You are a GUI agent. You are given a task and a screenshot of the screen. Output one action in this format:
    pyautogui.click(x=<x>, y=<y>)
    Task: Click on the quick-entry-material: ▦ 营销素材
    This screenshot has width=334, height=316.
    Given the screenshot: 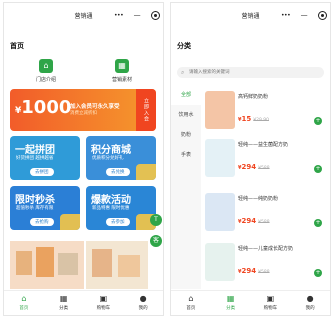 What is the action you would take?
    pyautogui.click(x=122, y=71)
    